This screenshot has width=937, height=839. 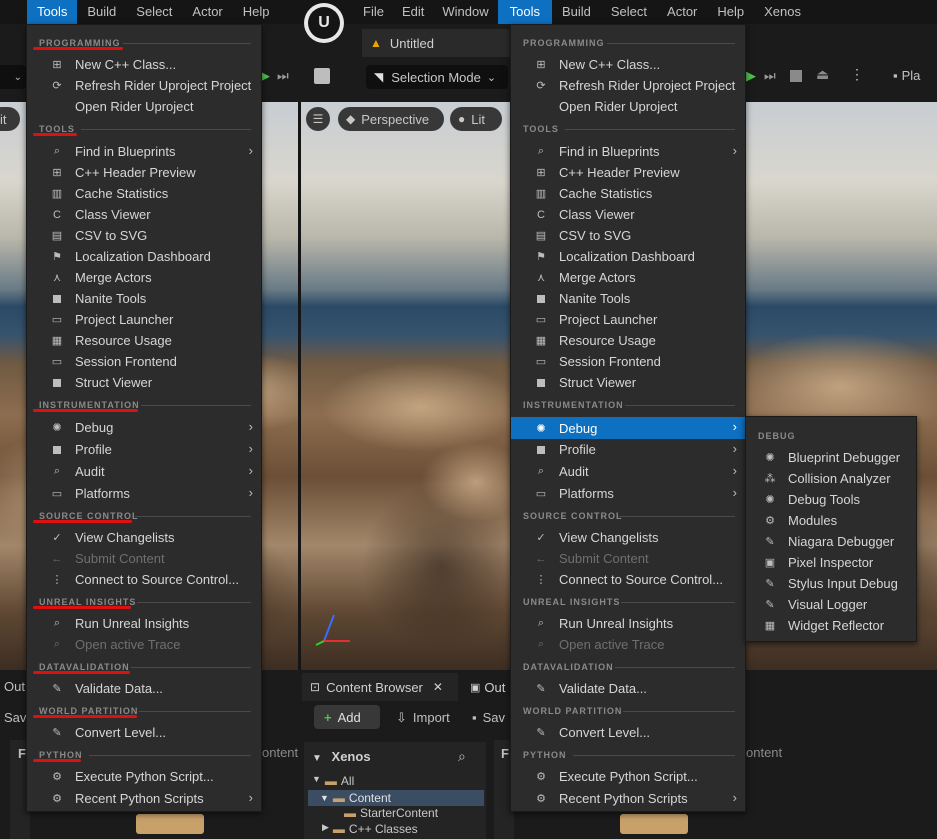 What do you see at coordinates (488, 687) in the screenshot?
I see `output-tab: ▣ Out` at bounding box center [488, 687].